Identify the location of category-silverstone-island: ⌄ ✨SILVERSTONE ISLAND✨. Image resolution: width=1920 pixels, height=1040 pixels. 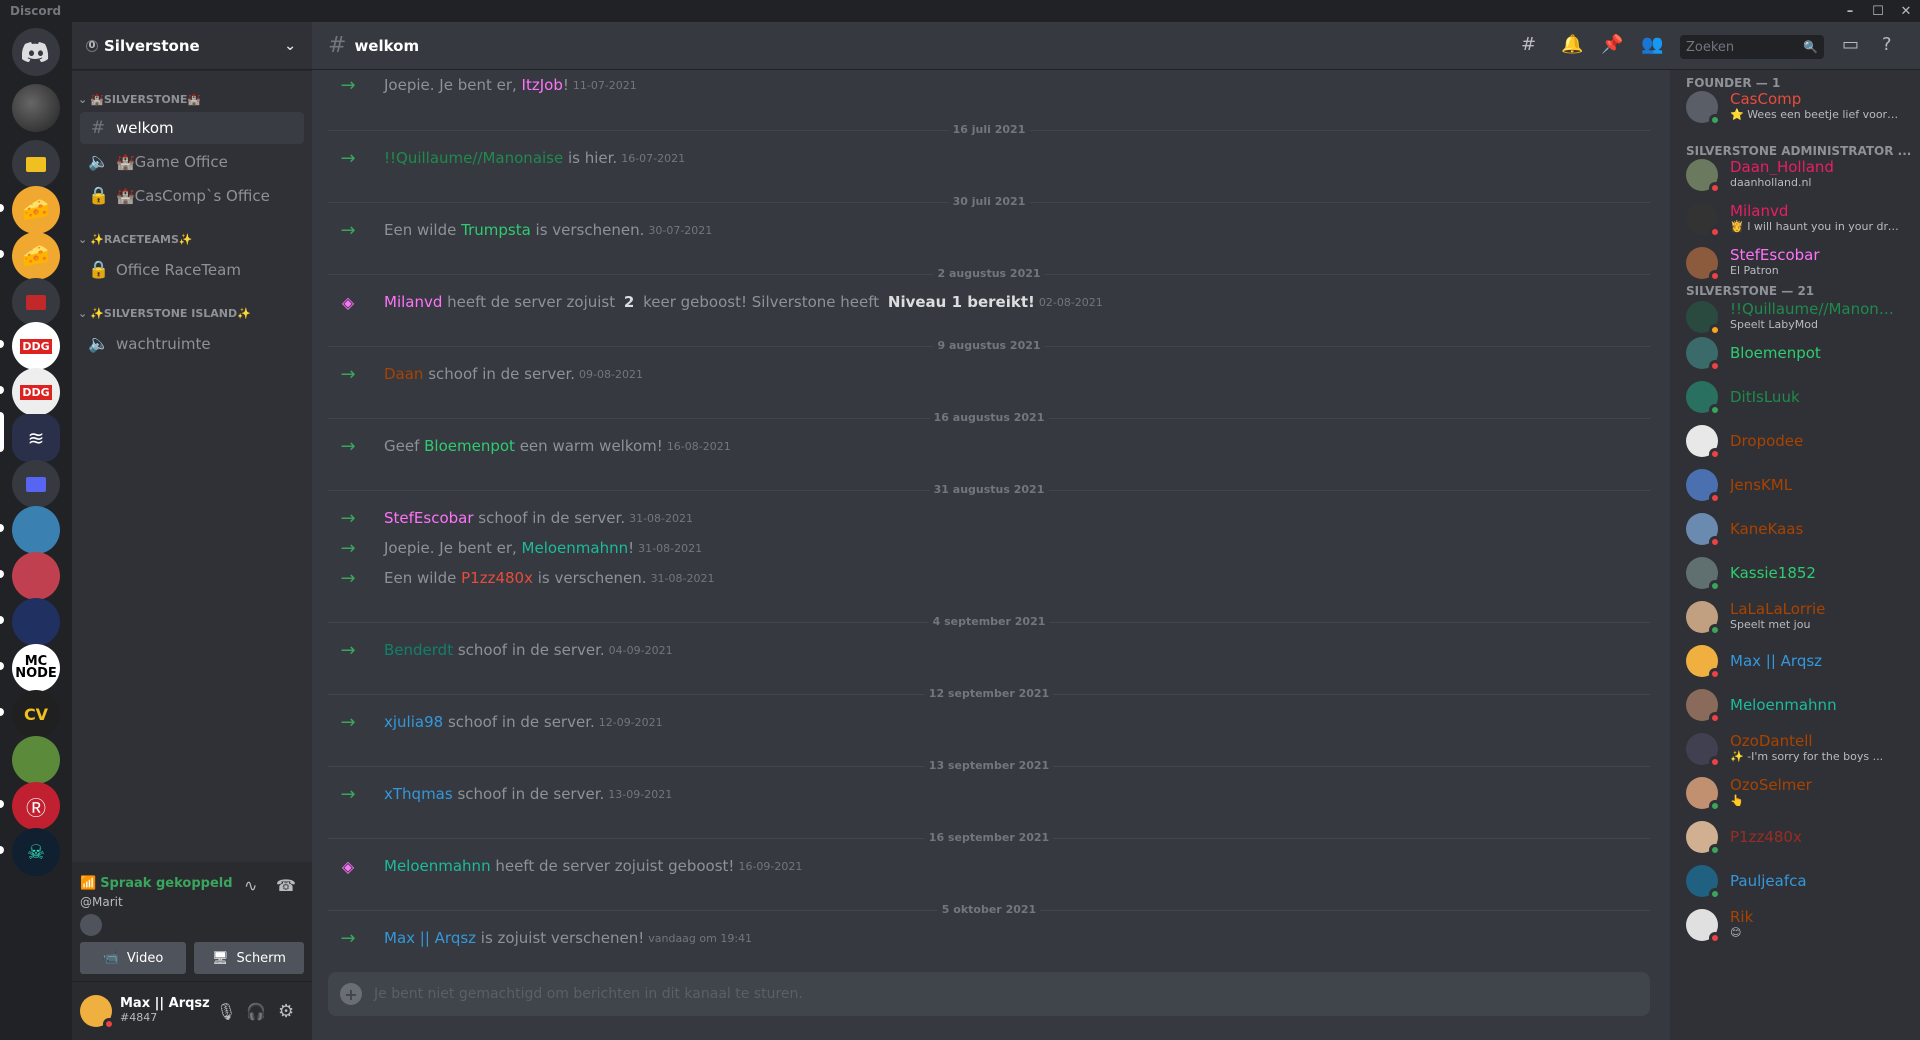
(164, 313).